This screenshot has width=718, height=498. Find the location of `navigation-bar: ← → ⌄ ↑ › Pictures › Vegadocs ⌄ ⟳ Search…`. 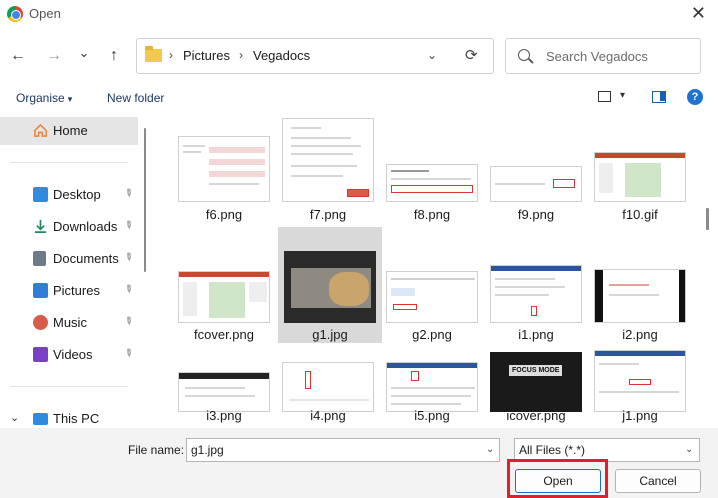

navigation-bar: ← → ⌄ ↑ › Pictures › Vegadocs ⌄ ⟳ Search… is located at coordinates (359, 56).